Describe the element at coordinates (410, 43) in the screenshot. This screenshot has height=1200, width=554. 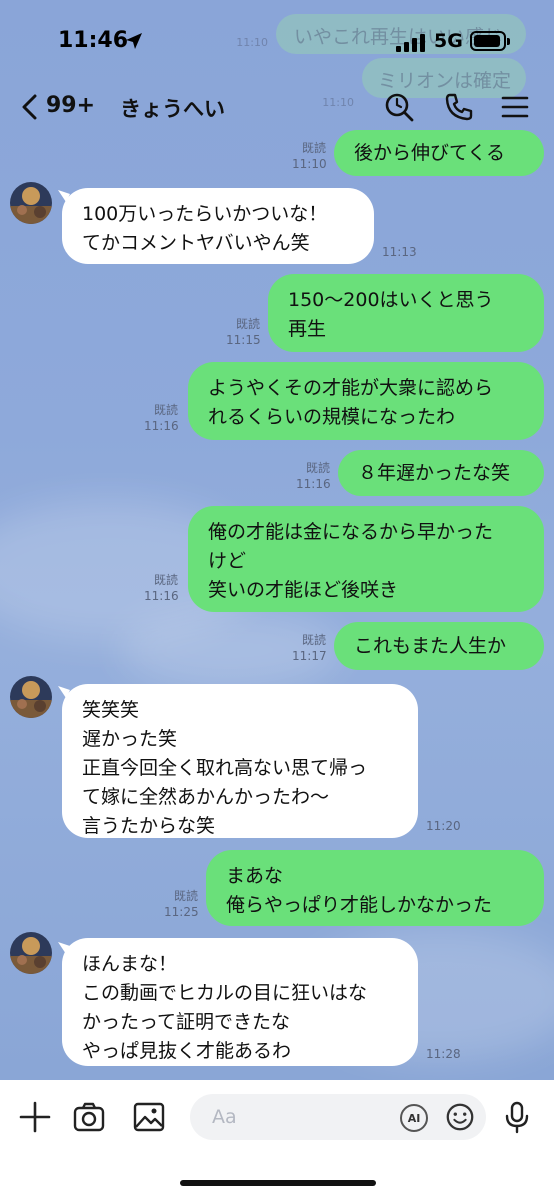
I see `signal-icon` at that location.